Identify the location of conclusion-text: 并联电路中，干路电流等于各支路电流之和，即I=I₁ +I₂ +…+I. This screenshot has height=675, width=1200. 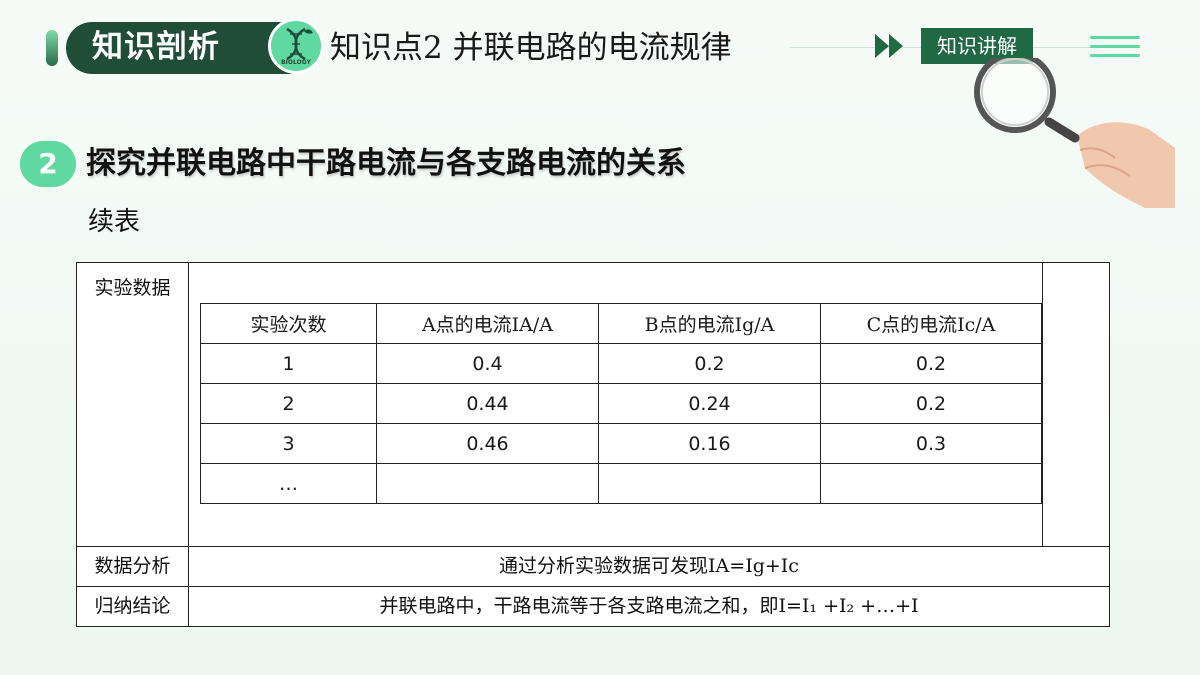
(649, 606).